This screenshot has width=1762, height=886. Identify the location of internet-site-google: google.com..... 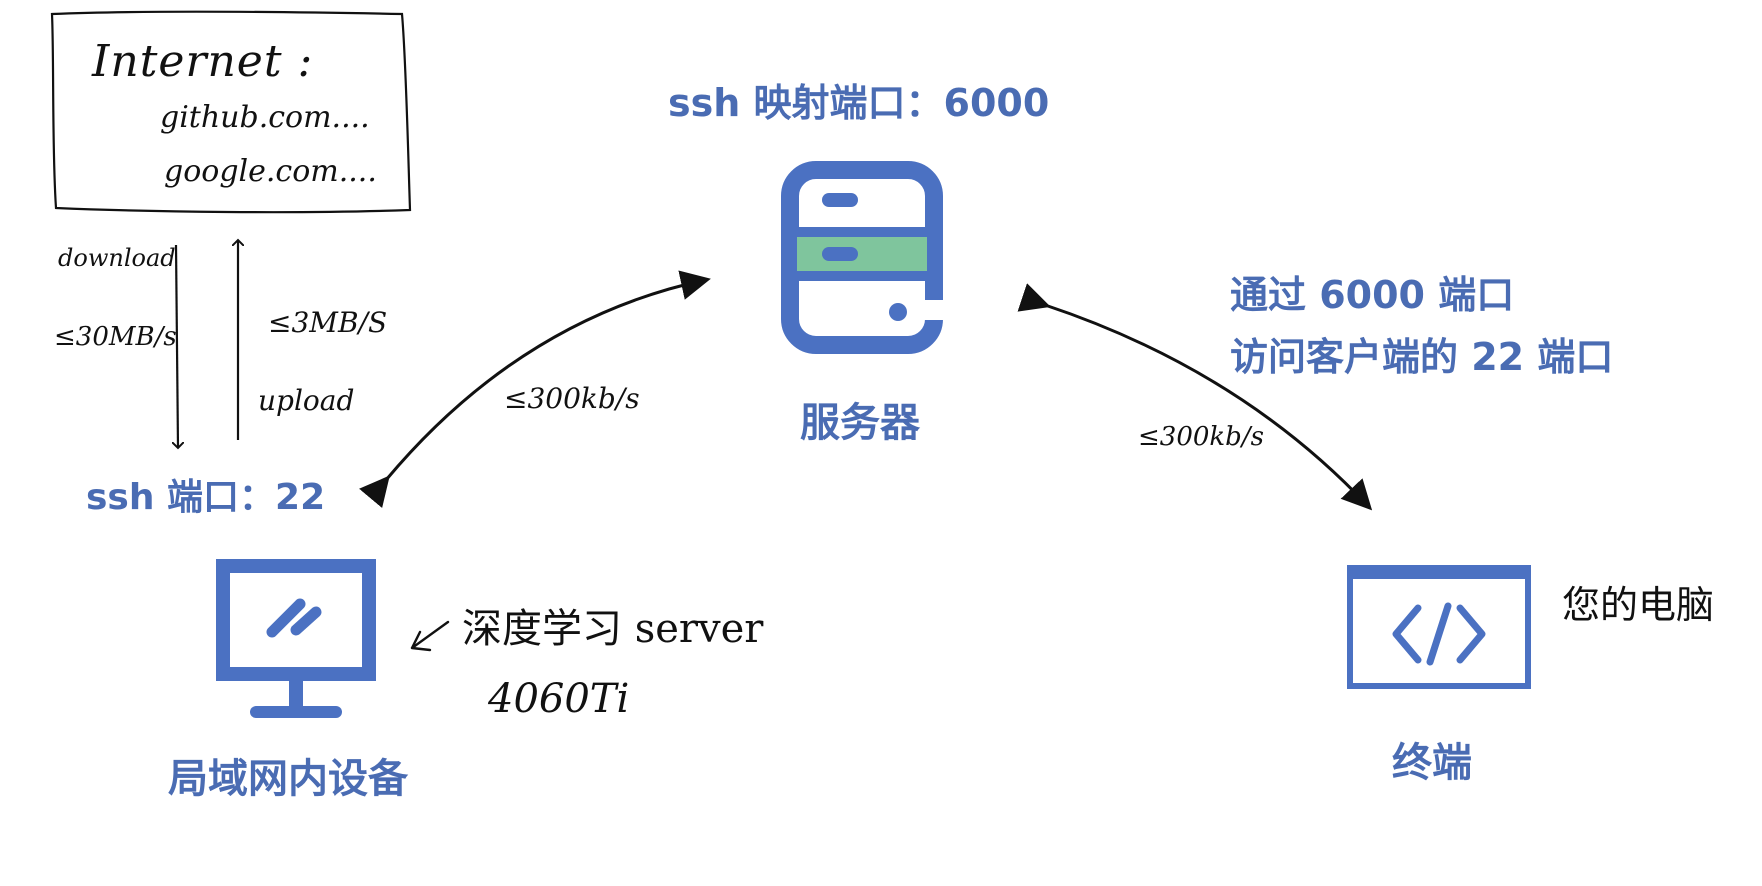
(270, 171).